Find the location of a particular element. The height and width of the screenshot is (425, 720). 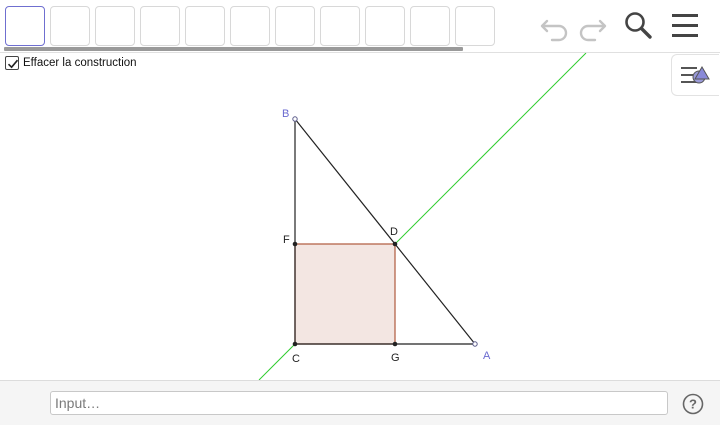

point-label-f: F is located at coordinates (286, 240).